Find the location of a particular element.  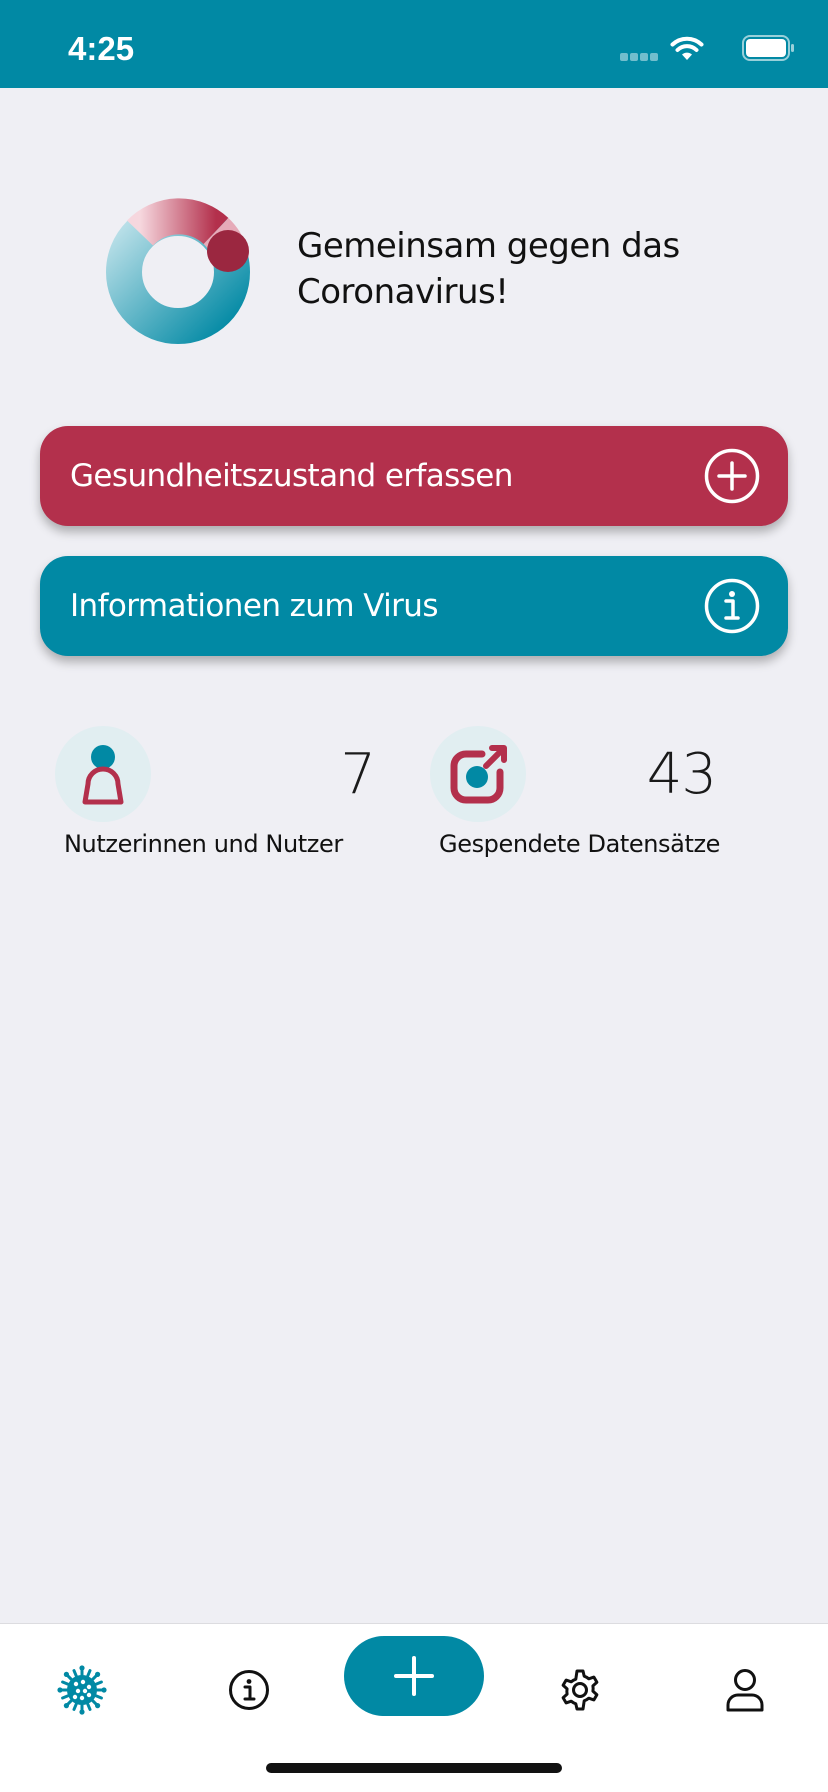

app-logo is located at coordinates (178, 271).